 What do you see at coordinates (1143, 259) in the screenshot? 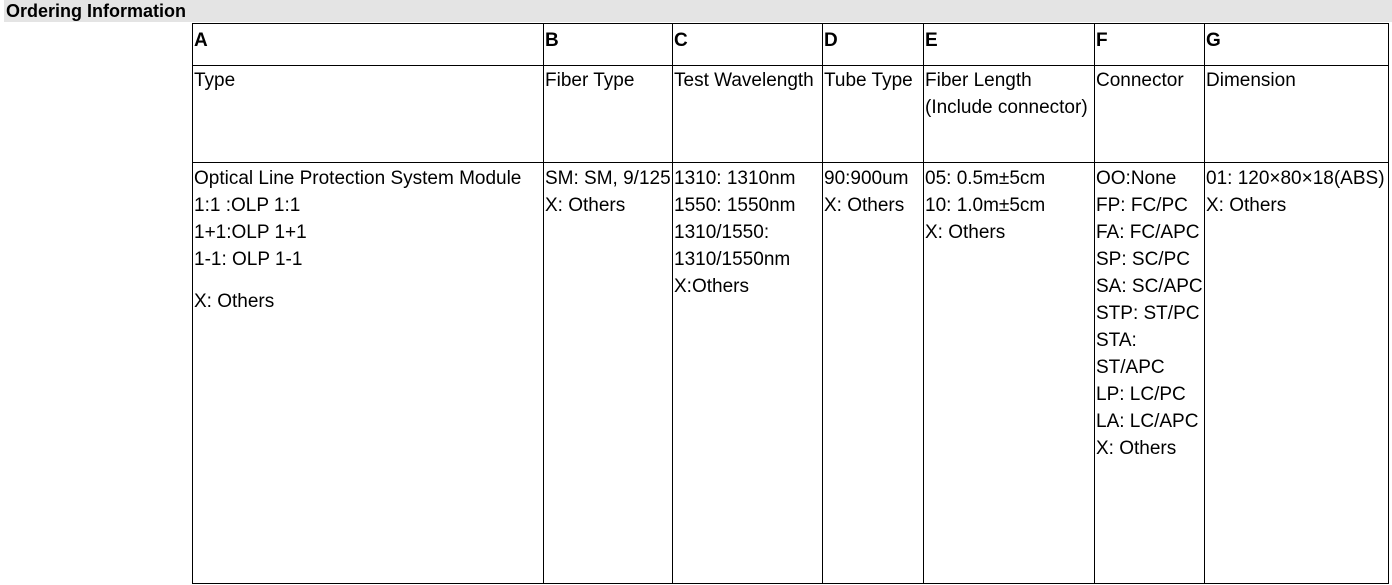
I see `connector-option-sc-pc: SP: SC/PC` at bounding box center [1143, 259].